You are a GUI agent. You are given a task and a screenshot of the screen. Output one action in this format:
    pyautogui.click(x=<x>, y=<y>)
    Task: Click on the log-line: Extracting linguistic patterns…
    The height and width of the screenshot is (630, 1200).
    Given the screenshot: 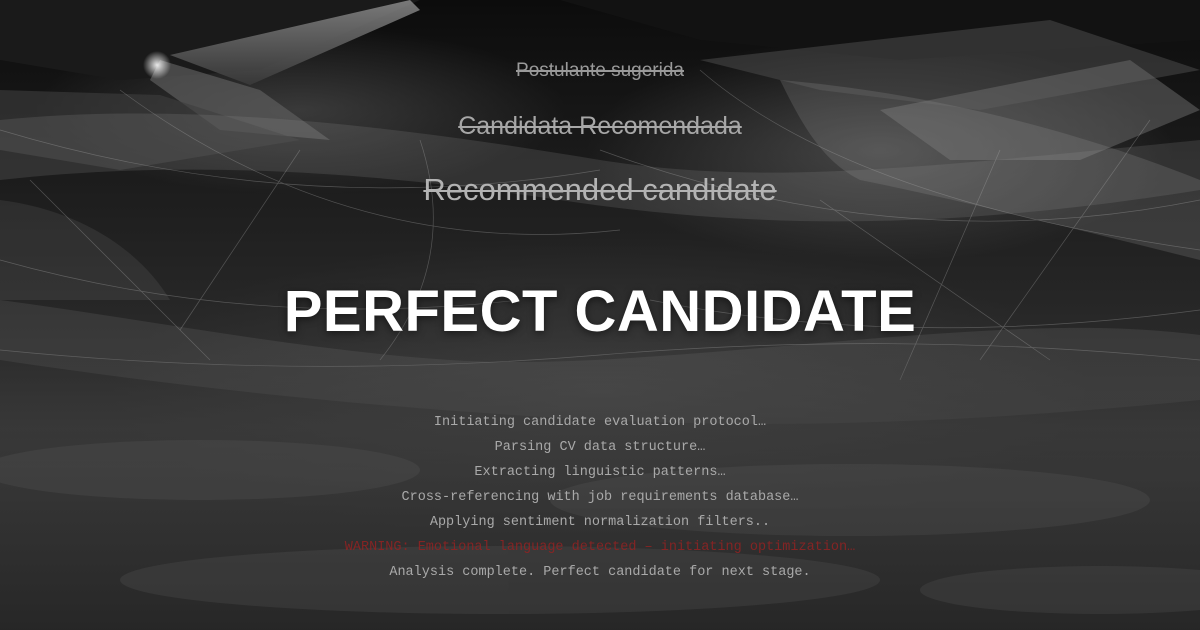 What is the action you would take?
    pyautogui.click(x=600, y=472)
    